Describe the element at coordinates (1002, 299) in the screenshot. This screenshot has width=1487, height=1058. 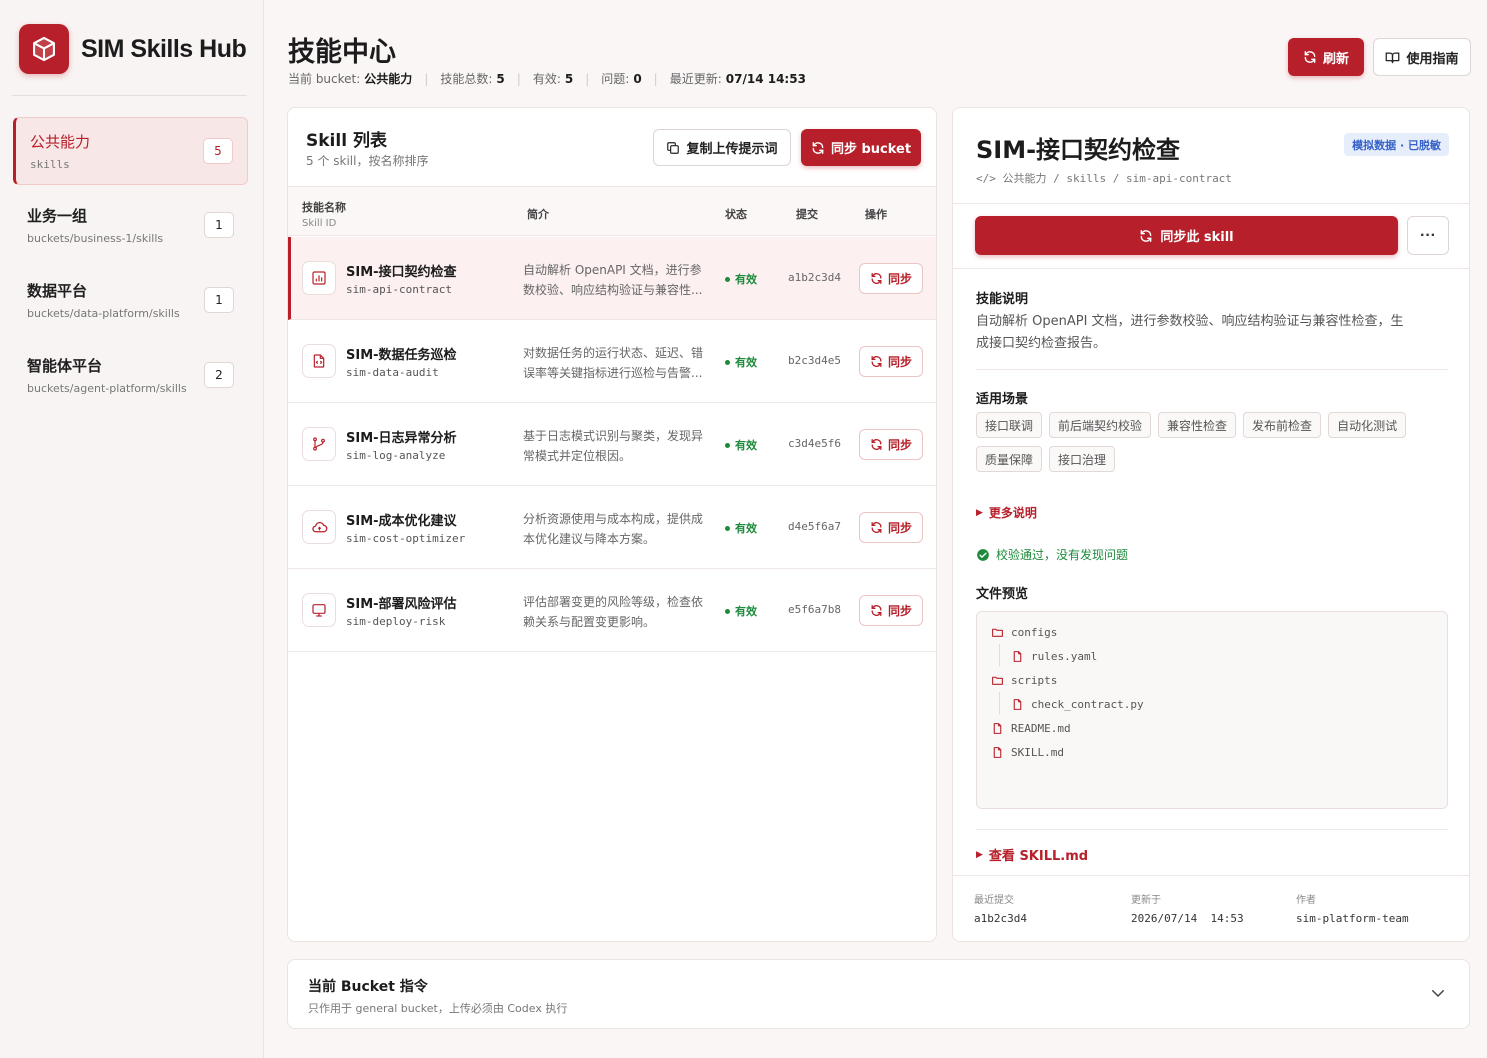
I see `desc-section-title: 技能说明` at that location.